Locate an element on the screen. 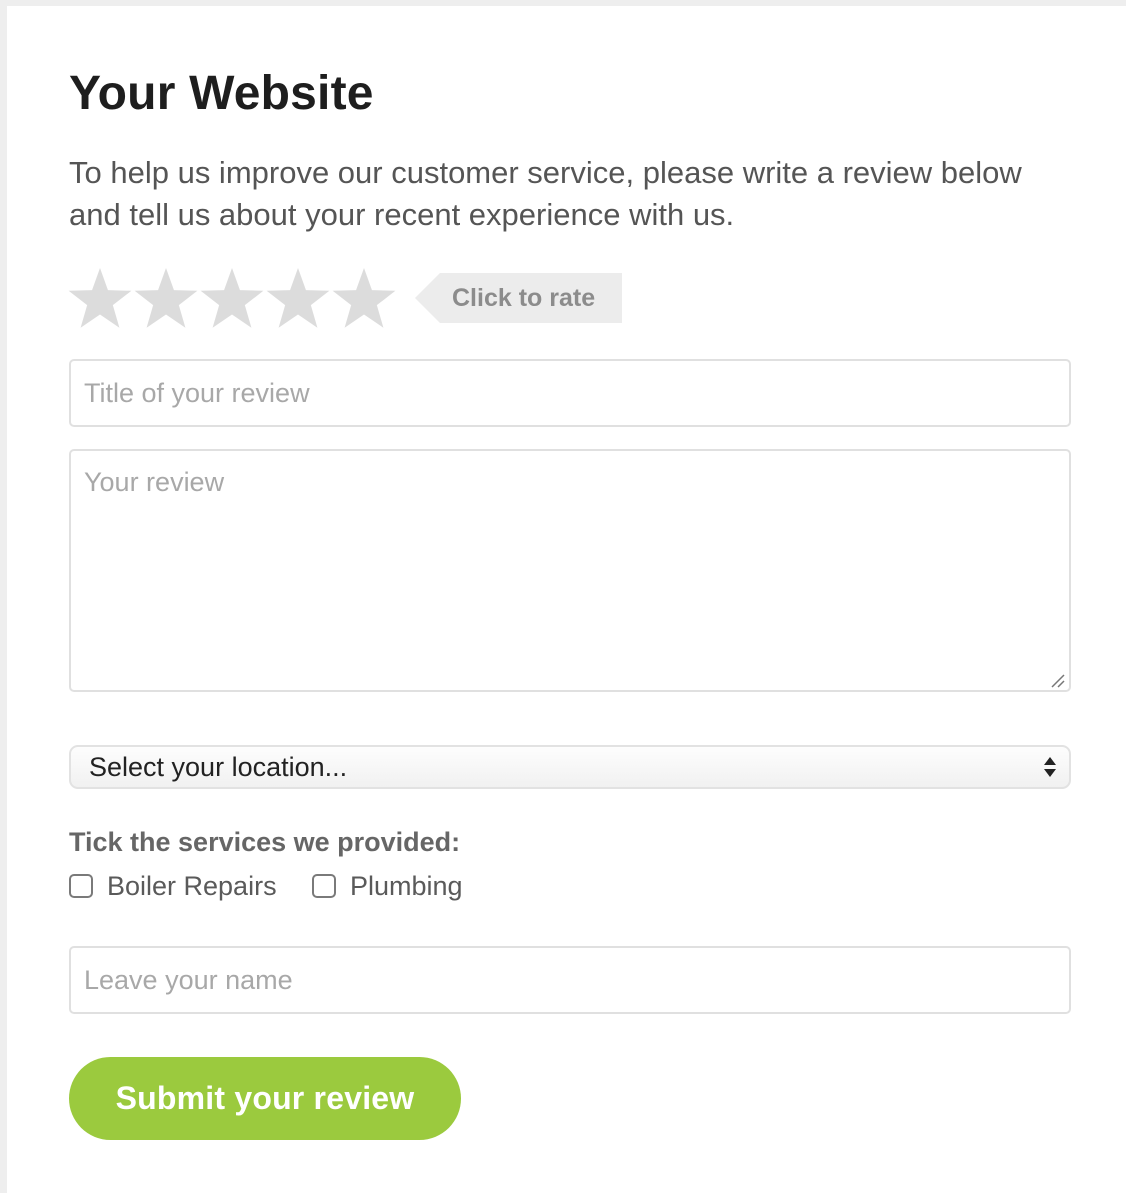 The height and width of the screenshot is (1193, 1126). boiler-repairs-checkbox is located at coordinates (81, 886).